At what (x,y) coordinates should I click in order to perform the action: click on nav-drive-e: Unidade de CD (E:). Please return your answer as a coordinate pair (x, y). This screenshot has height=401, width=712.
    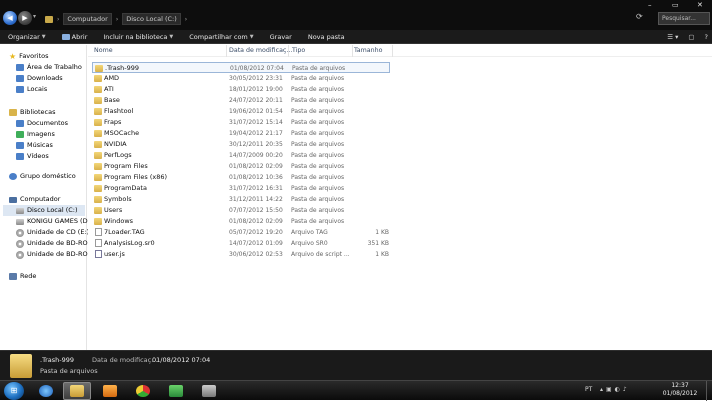
    Looking at the image, I should click on (52, 232).